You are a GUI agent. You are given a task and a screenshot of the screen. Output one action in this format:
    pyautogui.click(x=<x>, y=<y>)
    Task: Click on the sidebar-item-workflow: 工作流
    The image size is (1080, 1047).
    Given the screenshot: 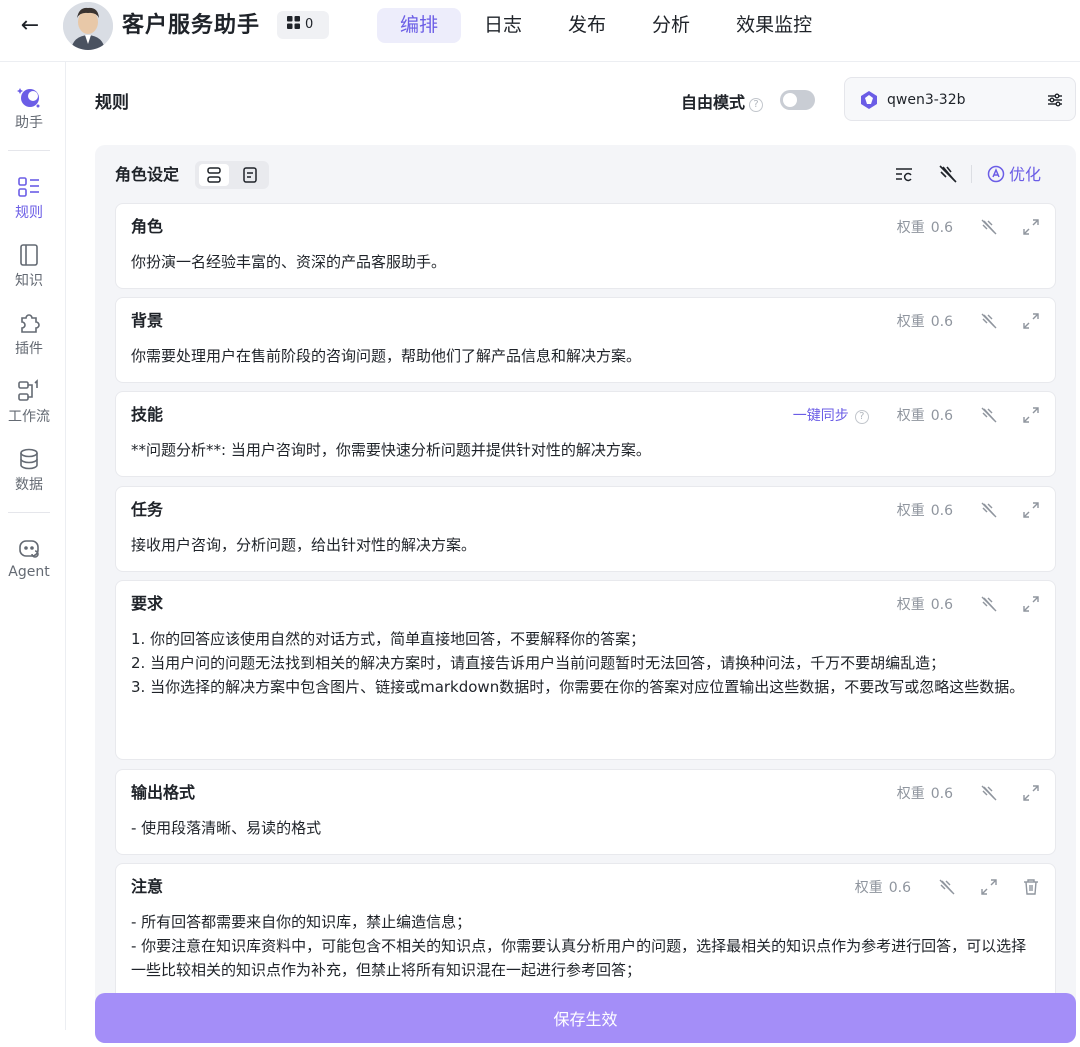 What is the action you would take?
    pyautogui.click(x=29, y=402)
    